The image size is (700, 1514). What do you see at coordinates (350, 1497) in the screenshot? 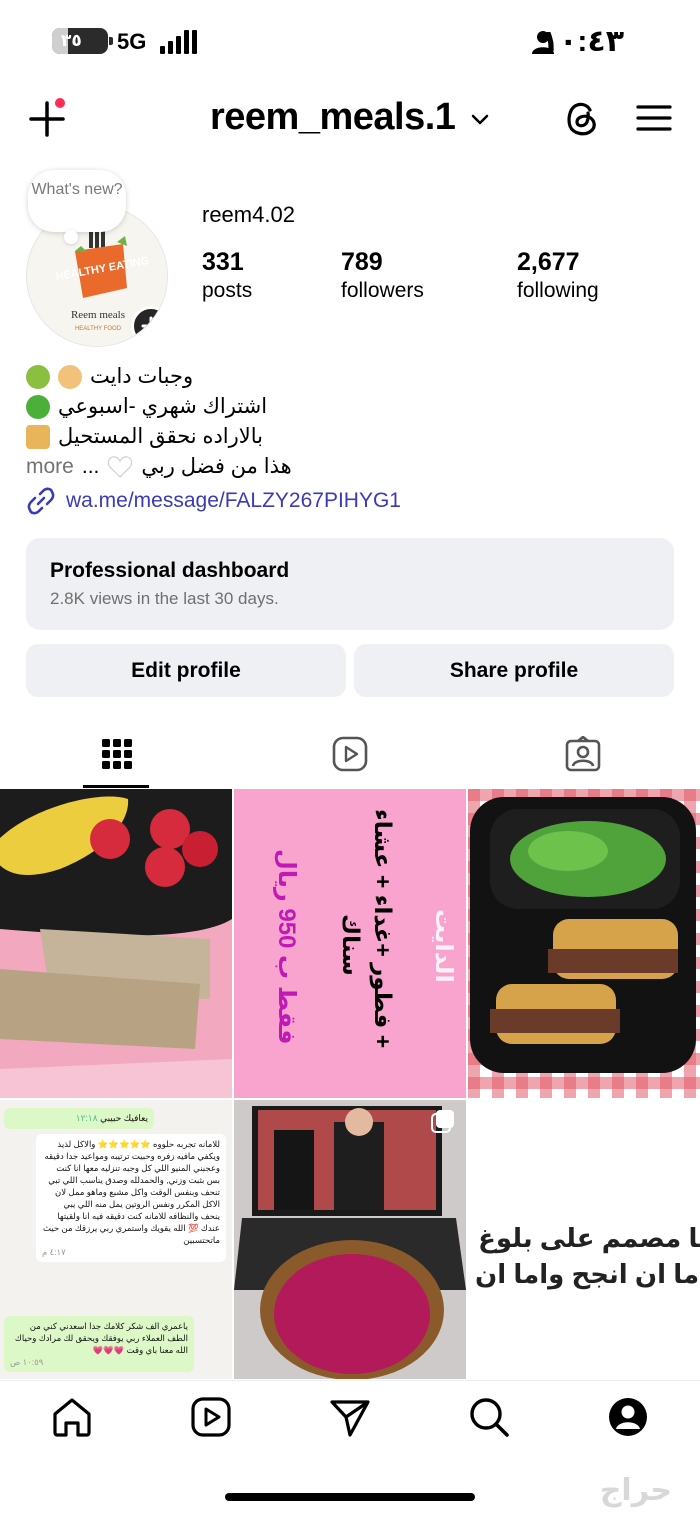
I see `home-indicator` at bounding box center [350, 1497].